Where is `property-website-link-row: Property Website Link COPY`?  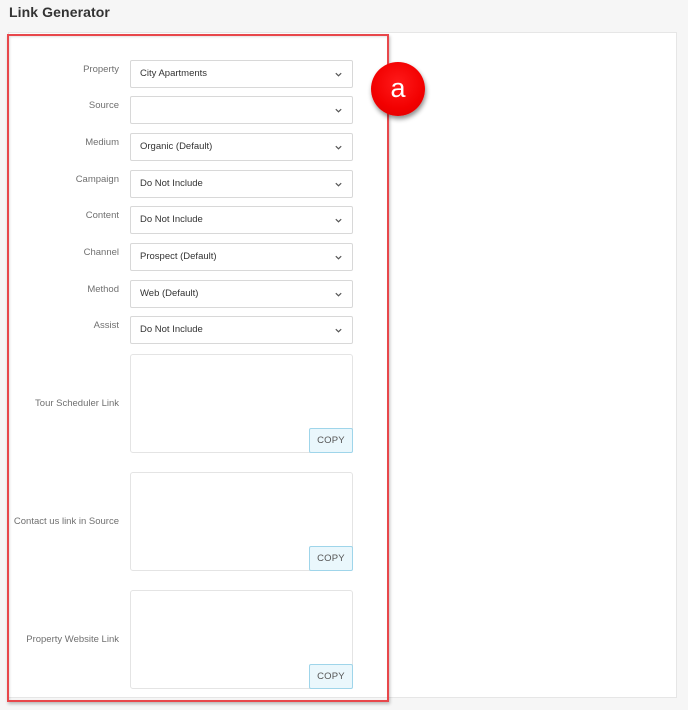
property-website-link-row: Property Website Link COPY is located at coordinates (188, 639).